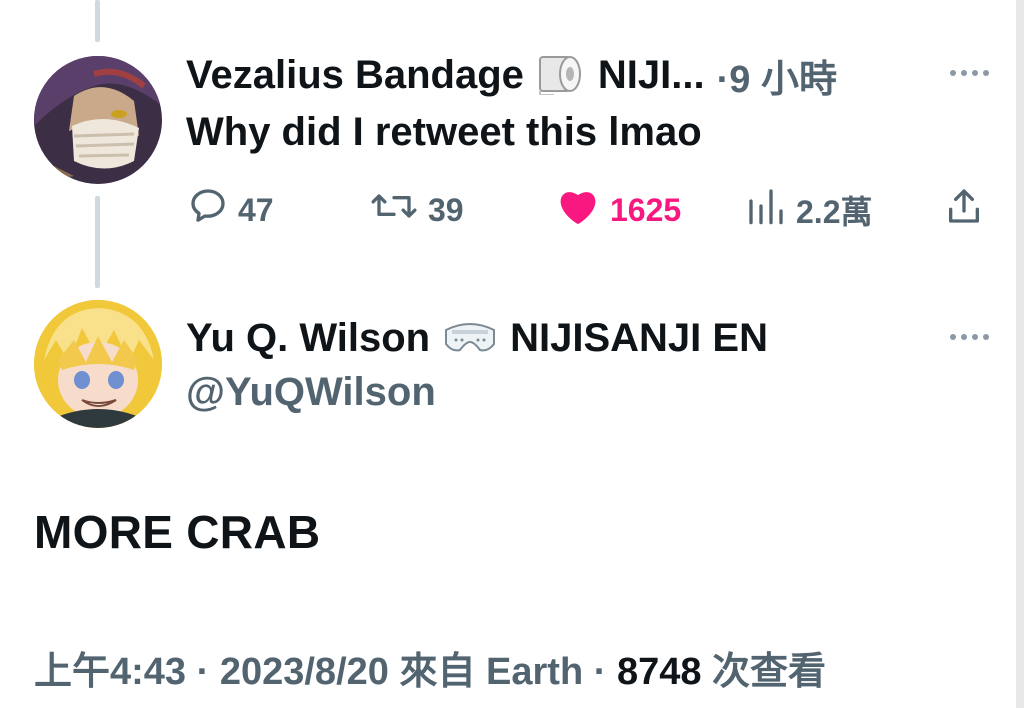  Describe the element at coordinates (969, 337) in the screenshot. I see `tweet-more-icon` at that location.